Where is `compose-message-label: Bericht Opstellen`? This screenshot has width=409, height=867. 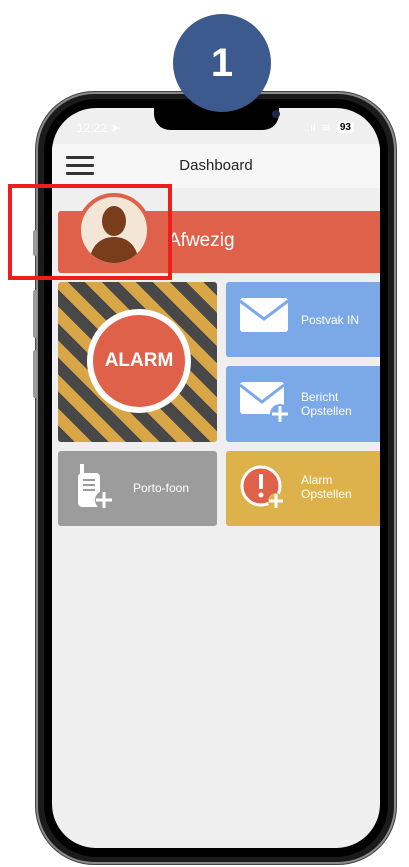 compose-message-label: Bericht Opstellen is located at coordinates (326, 404).